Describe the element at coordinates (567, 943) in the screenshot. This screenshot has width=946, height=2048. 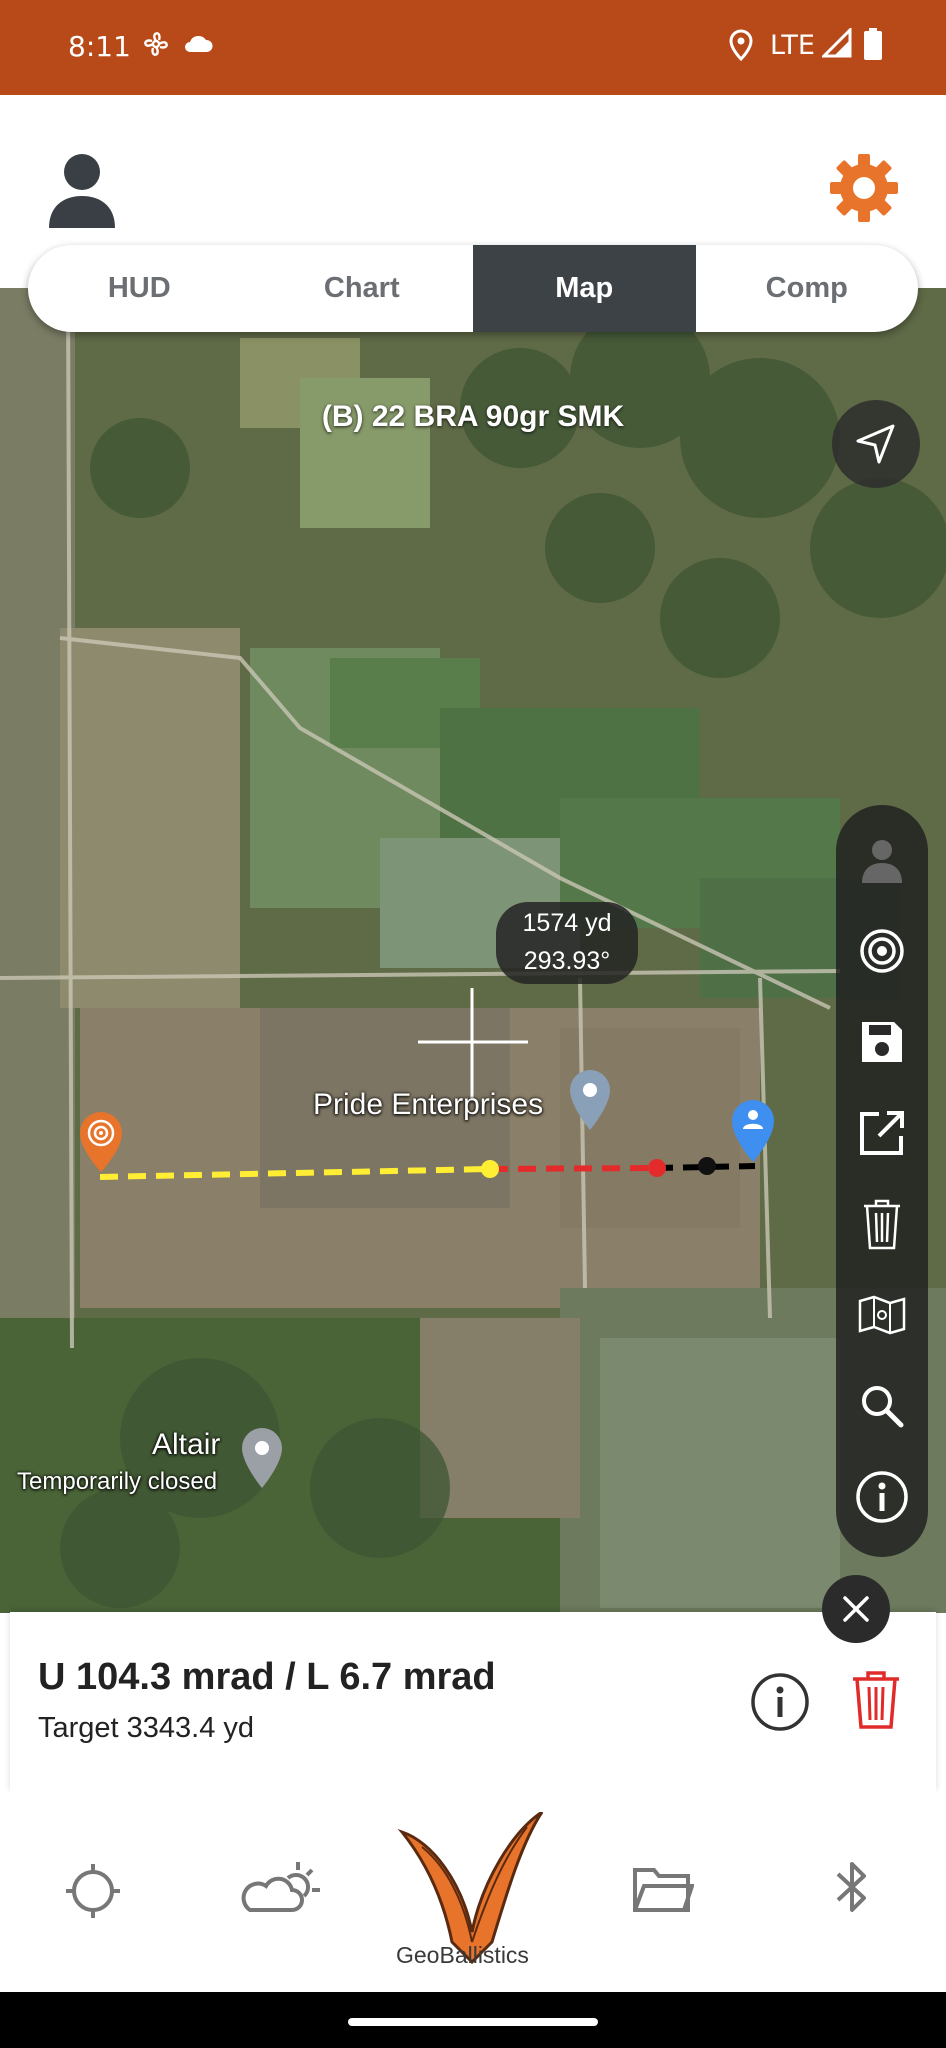
I see `range-readout: 1574 yd 293.93°` at that location.